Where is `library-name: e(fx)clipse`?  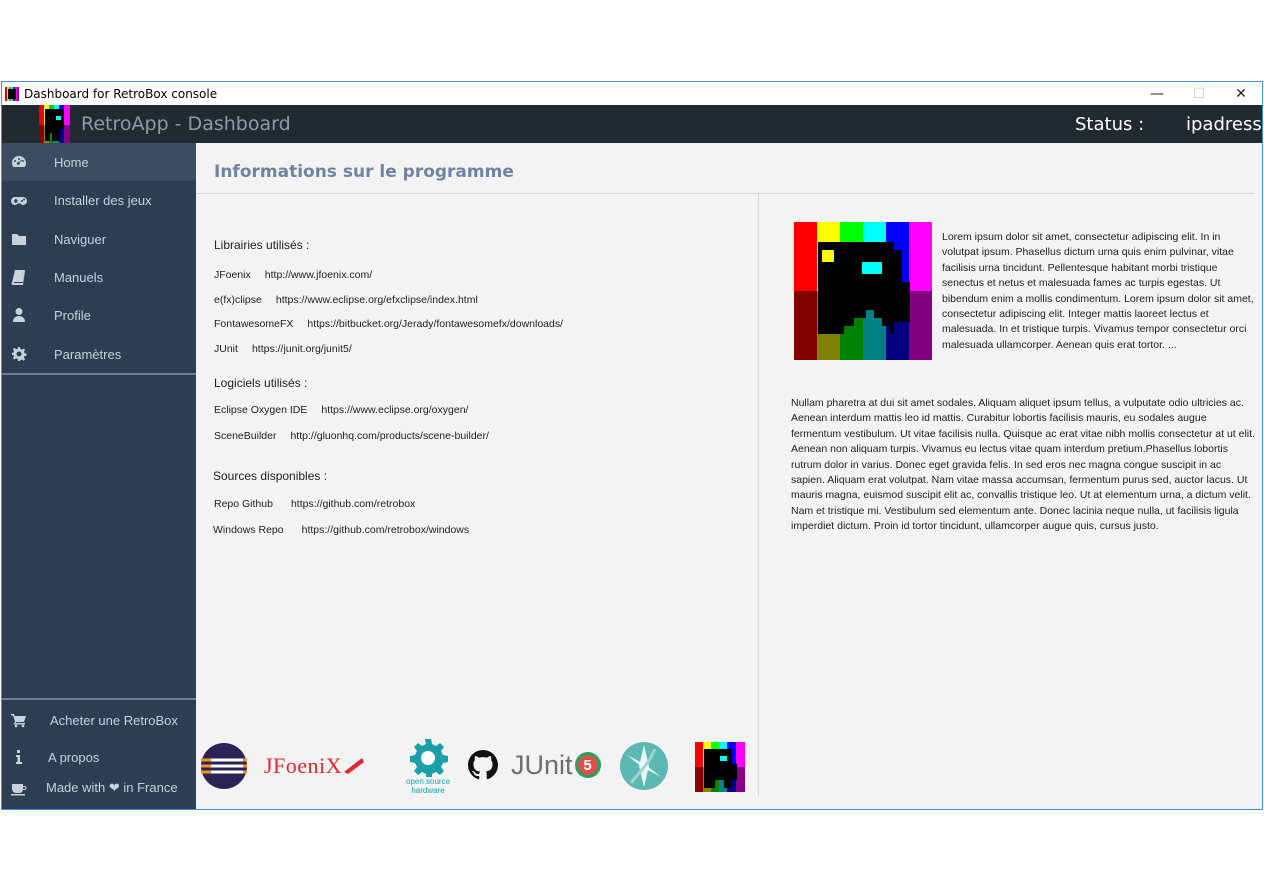 library-name: e(fx)clipse is located at coordinates (238, 300).